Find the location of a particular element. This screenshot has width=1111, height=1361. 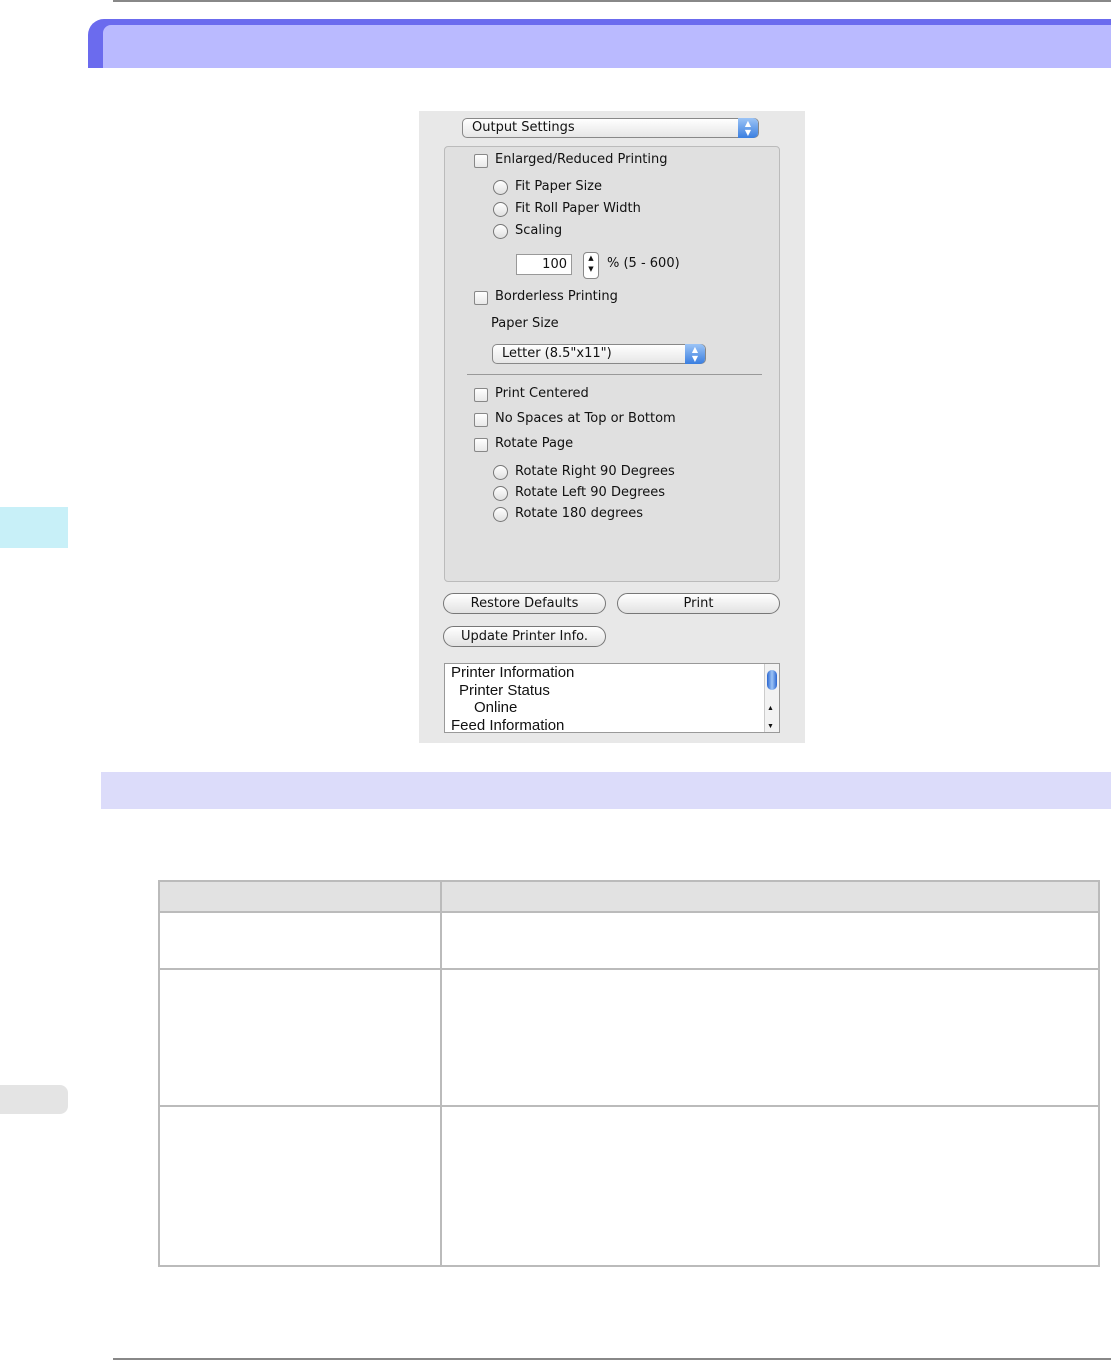

scaling-radio is located at coordinates (500, 231).